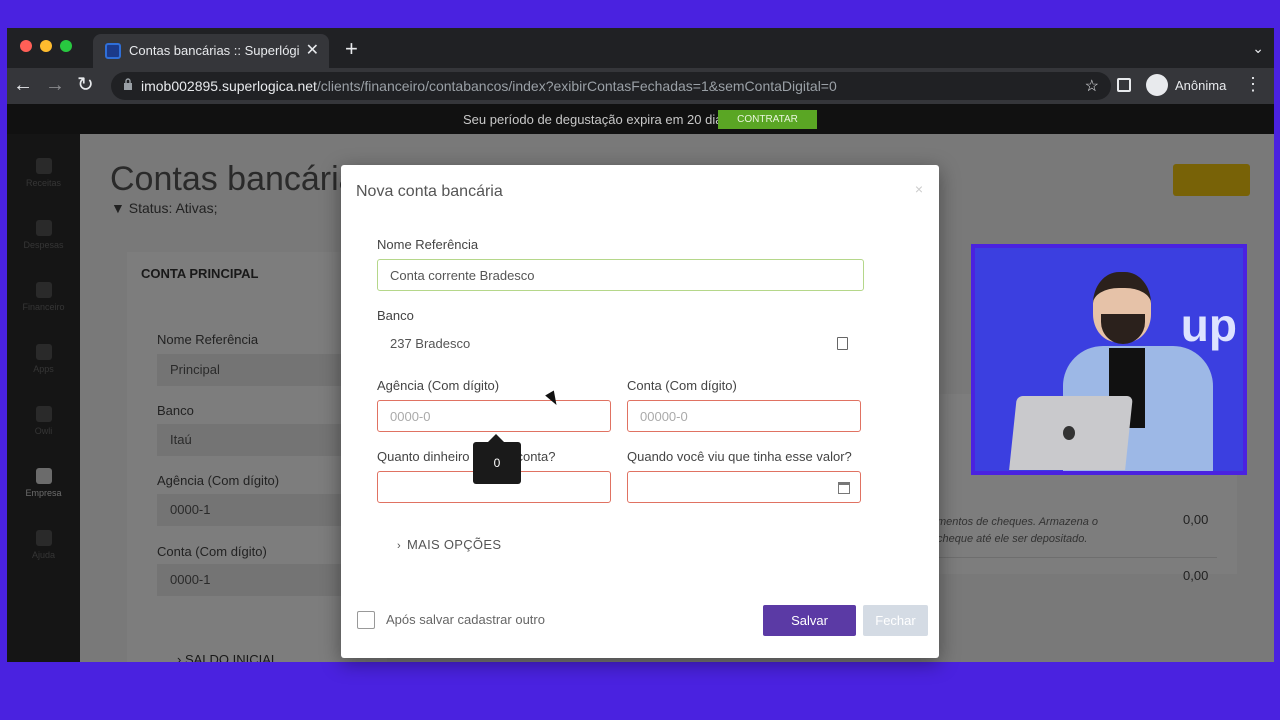 Image resolution: width=1280 pixels, height=720 pixels. Describe the element at coordinates (46, 46) in the screenshot. I see `minimize-window-button` at that location.